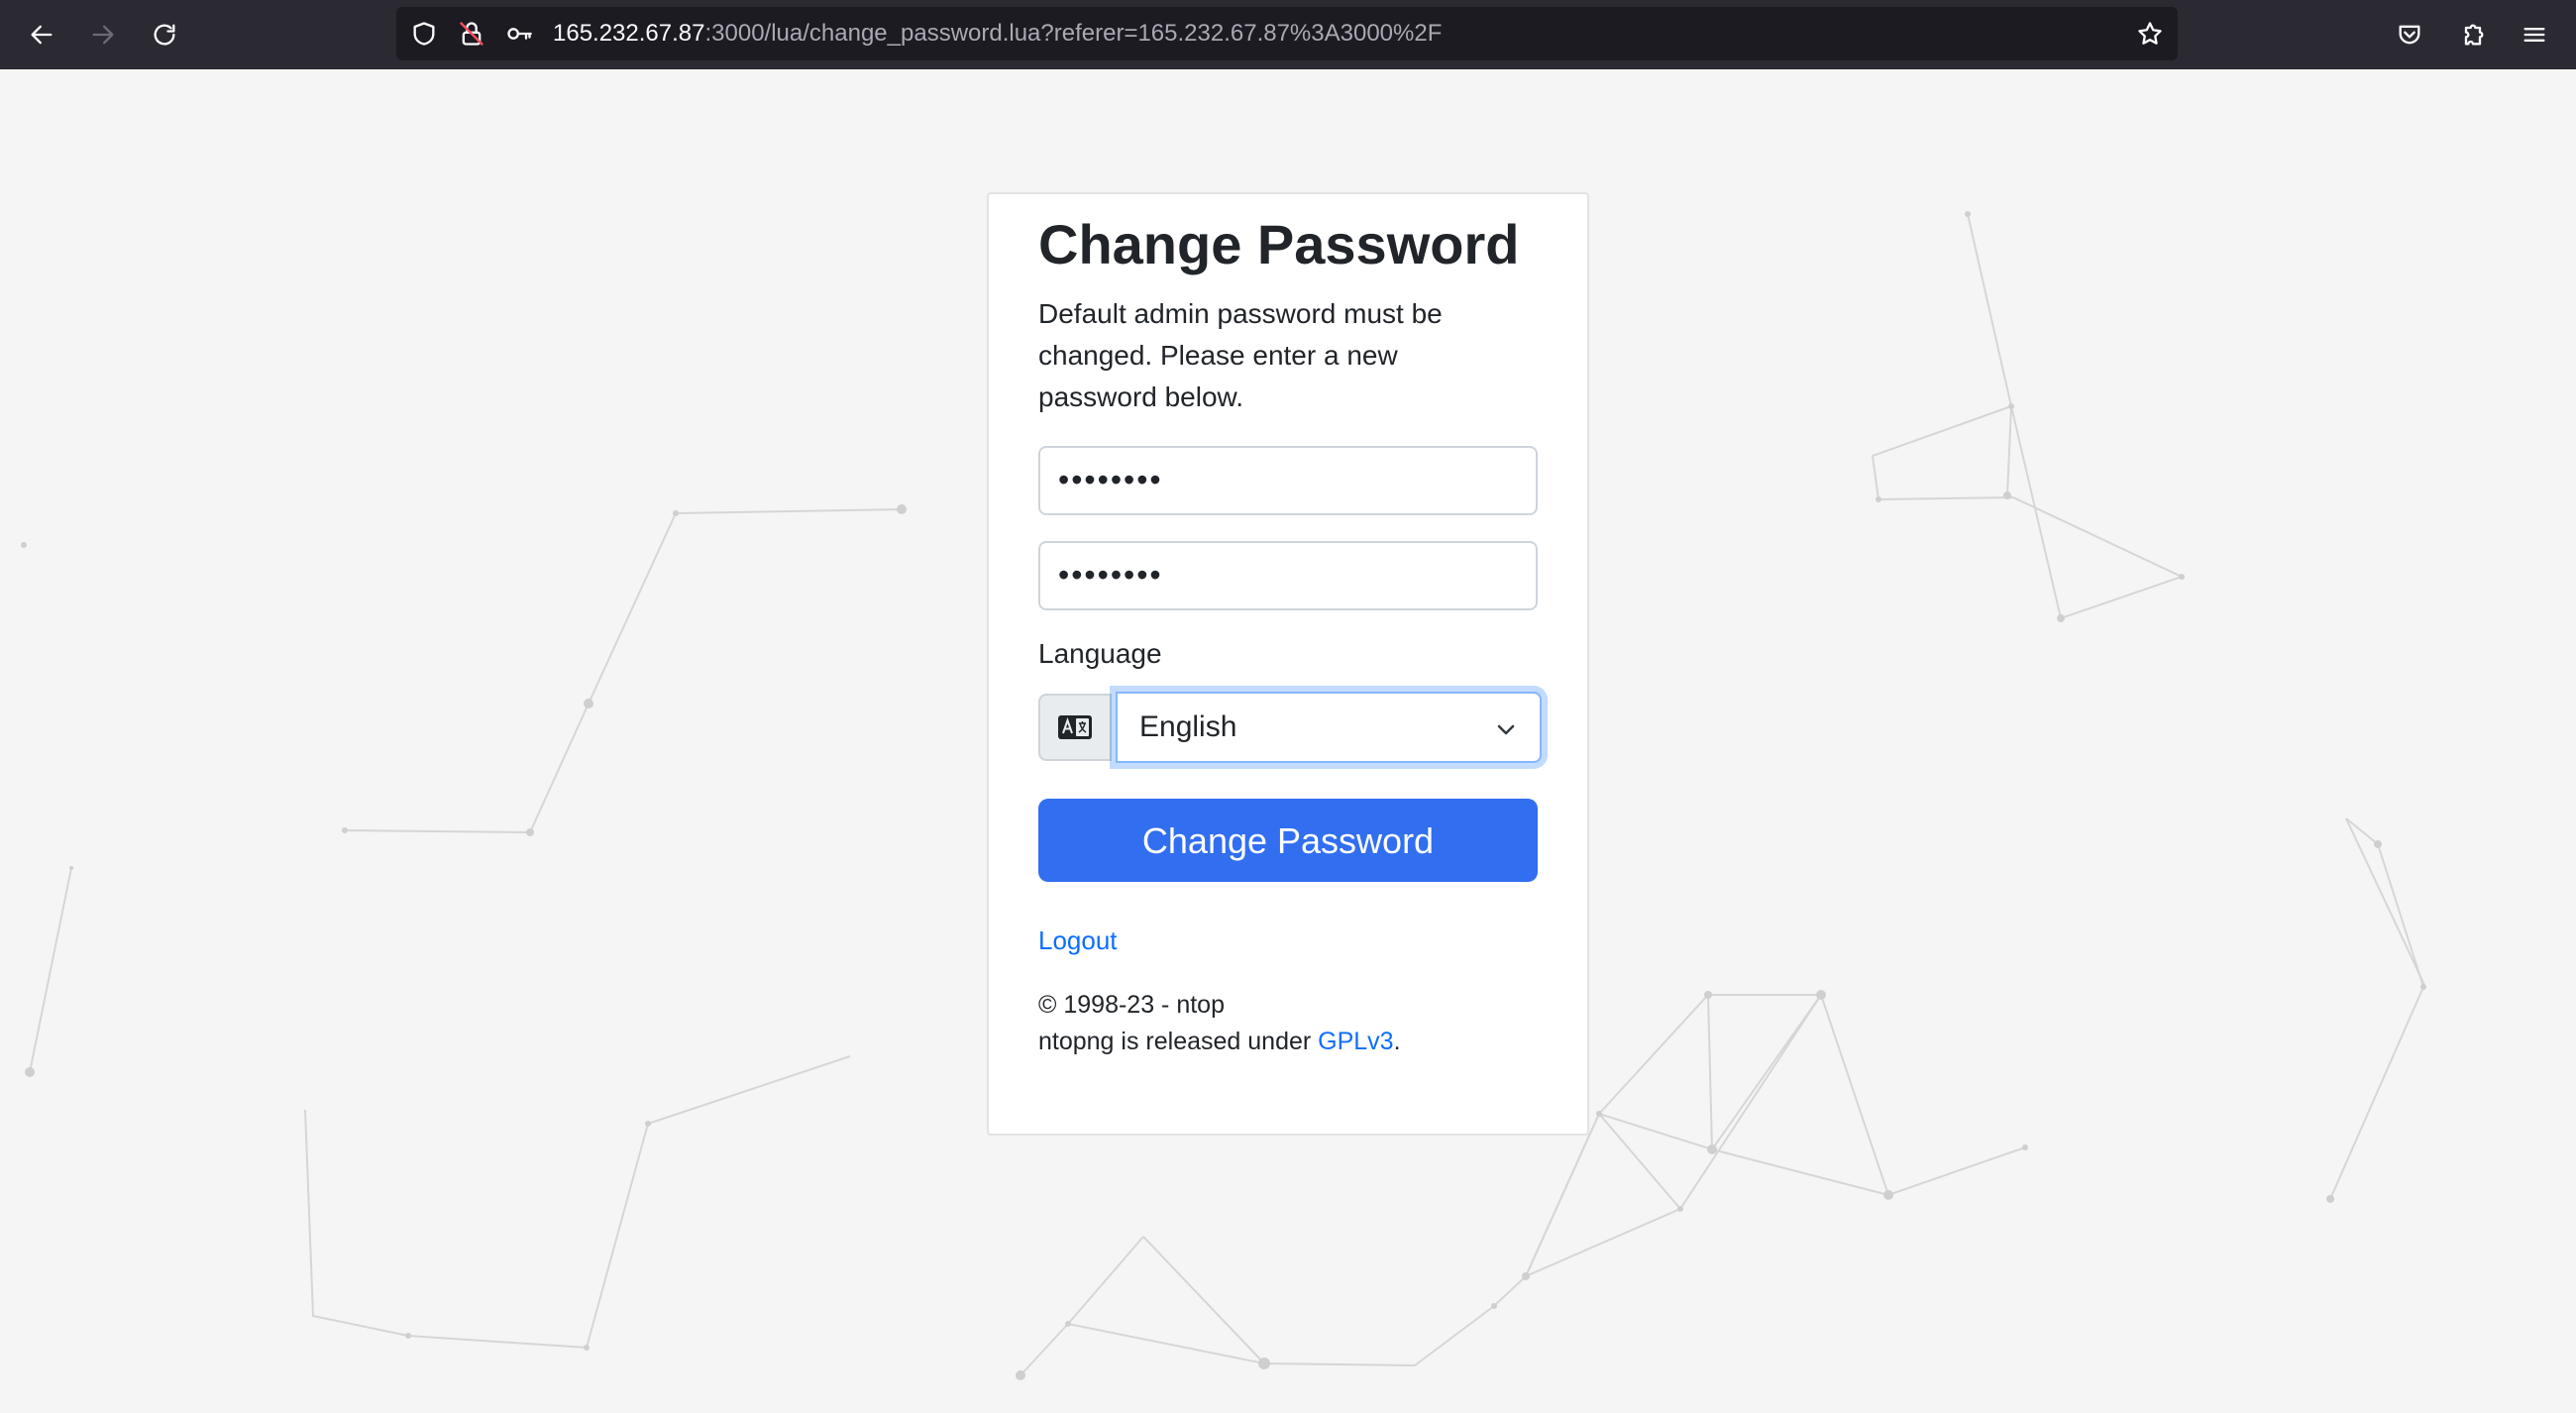  I want to click on logout-link: Logout, so click(1078, 941).